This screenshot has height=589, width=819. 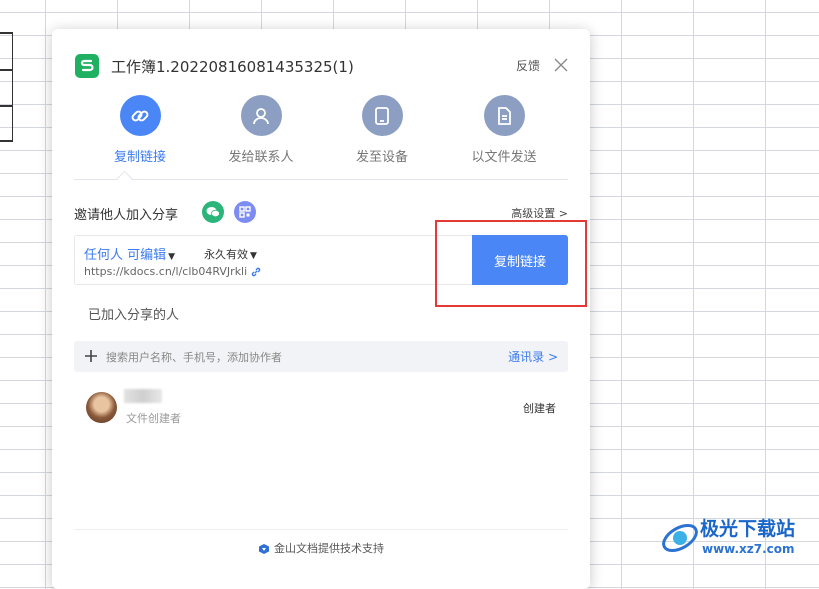 I want to click on share-url: https://kdocs.cn/l/clb04RVJrkli, so click(x=172, y=272).